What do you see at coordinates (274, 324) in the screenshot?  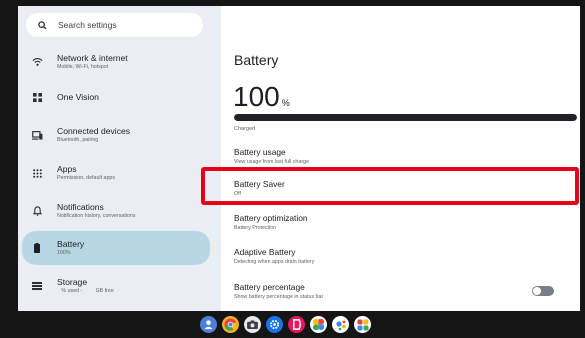 I see `settings-icon` at bounding box center [274, 324].